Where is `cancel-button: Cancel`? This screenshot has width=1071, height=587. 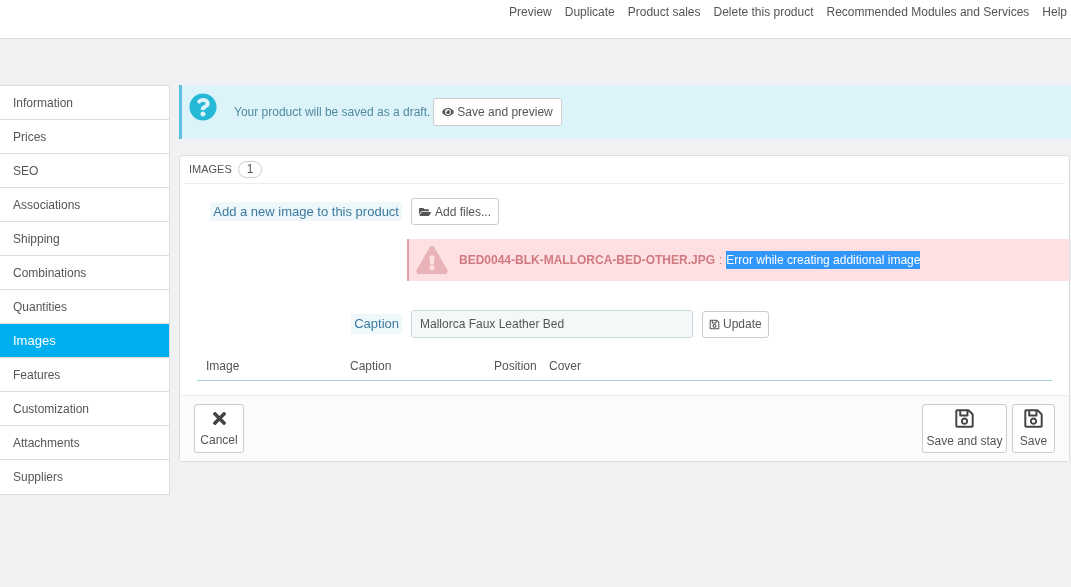 cancel-button: Cancel is located at coordinates (219, 428).